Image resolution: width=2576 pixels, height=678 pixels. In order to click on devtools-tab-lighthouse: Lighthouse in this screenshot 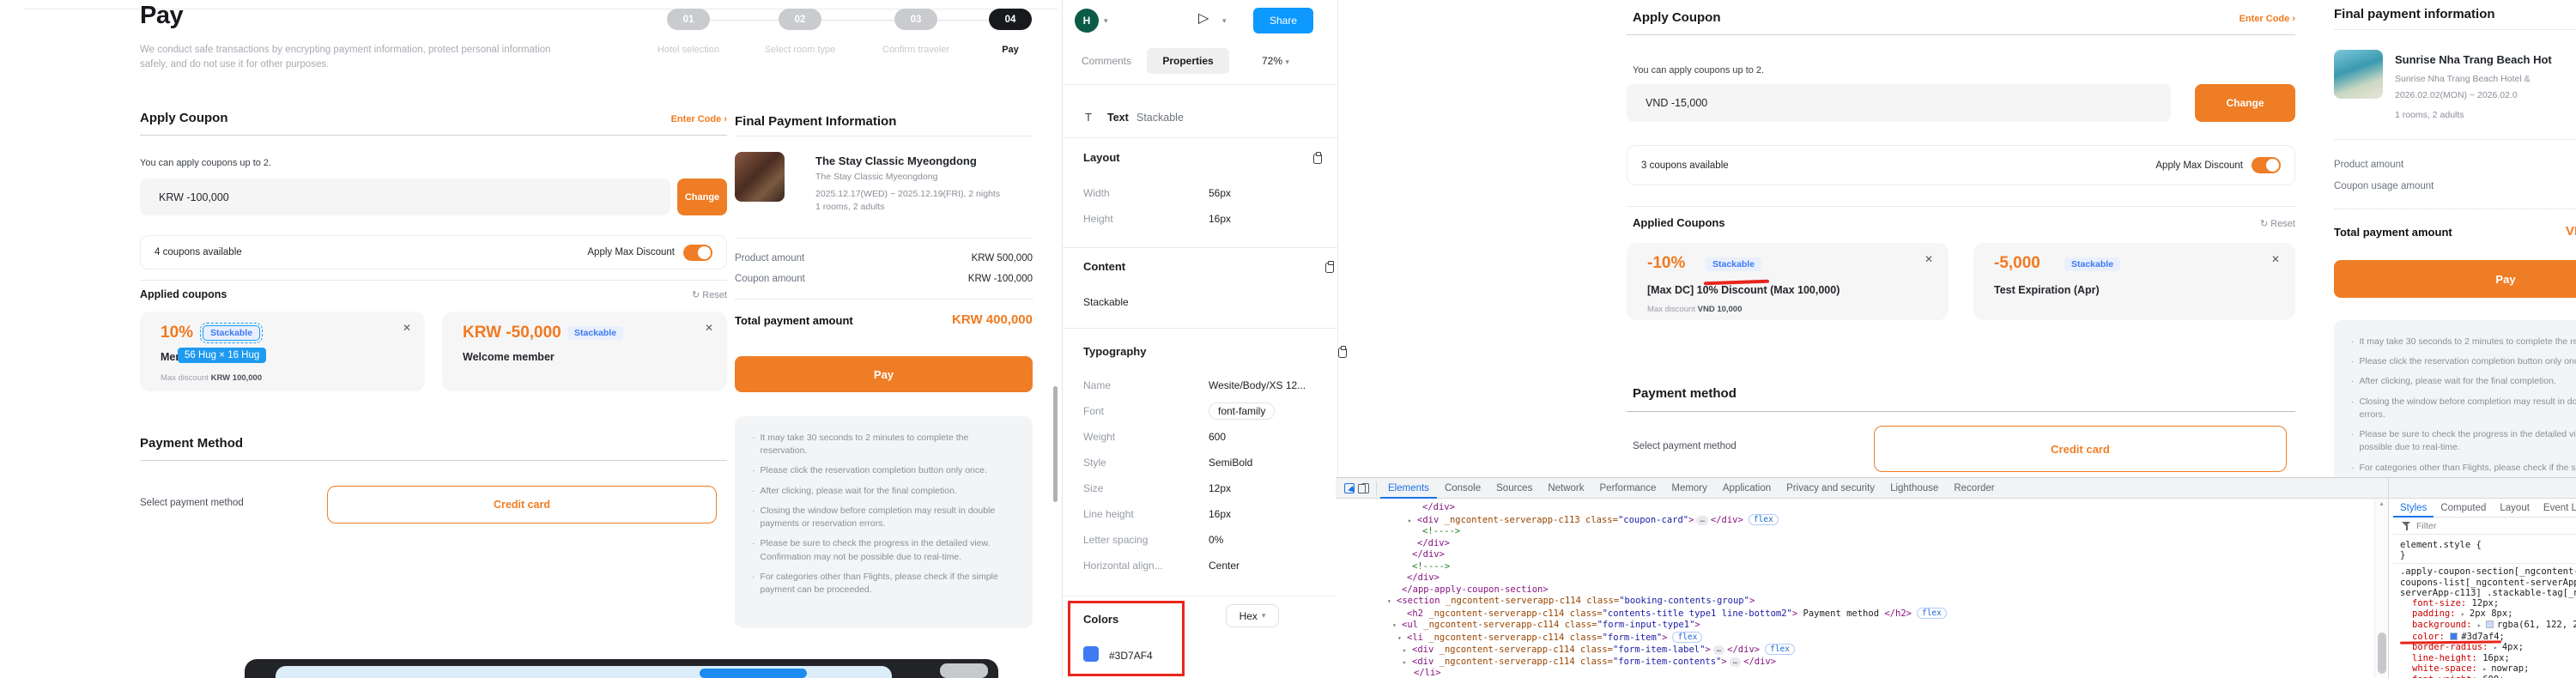, I will do `click(1914, 488)`.